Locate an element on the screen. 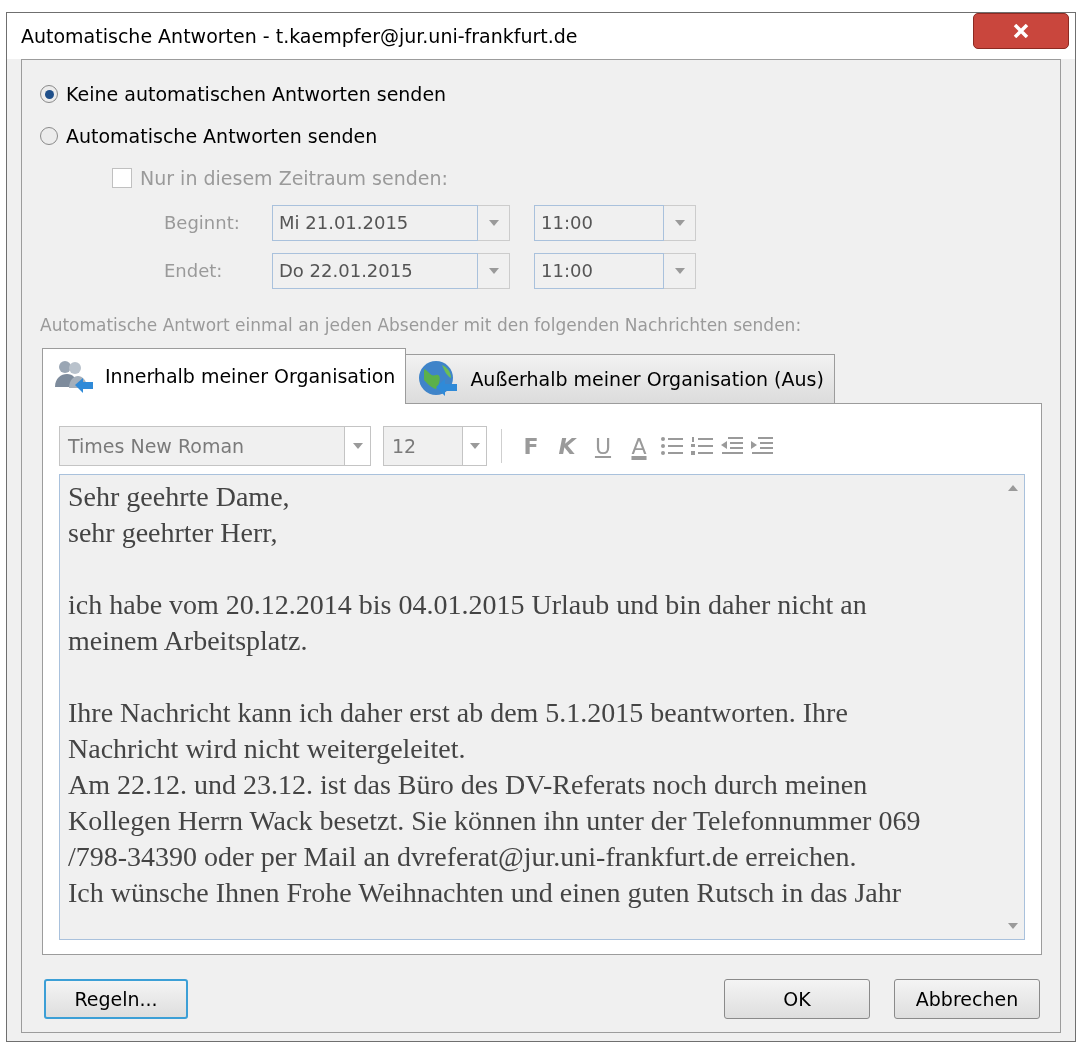  bullet-list-icon is located at coordinates (672, 446).